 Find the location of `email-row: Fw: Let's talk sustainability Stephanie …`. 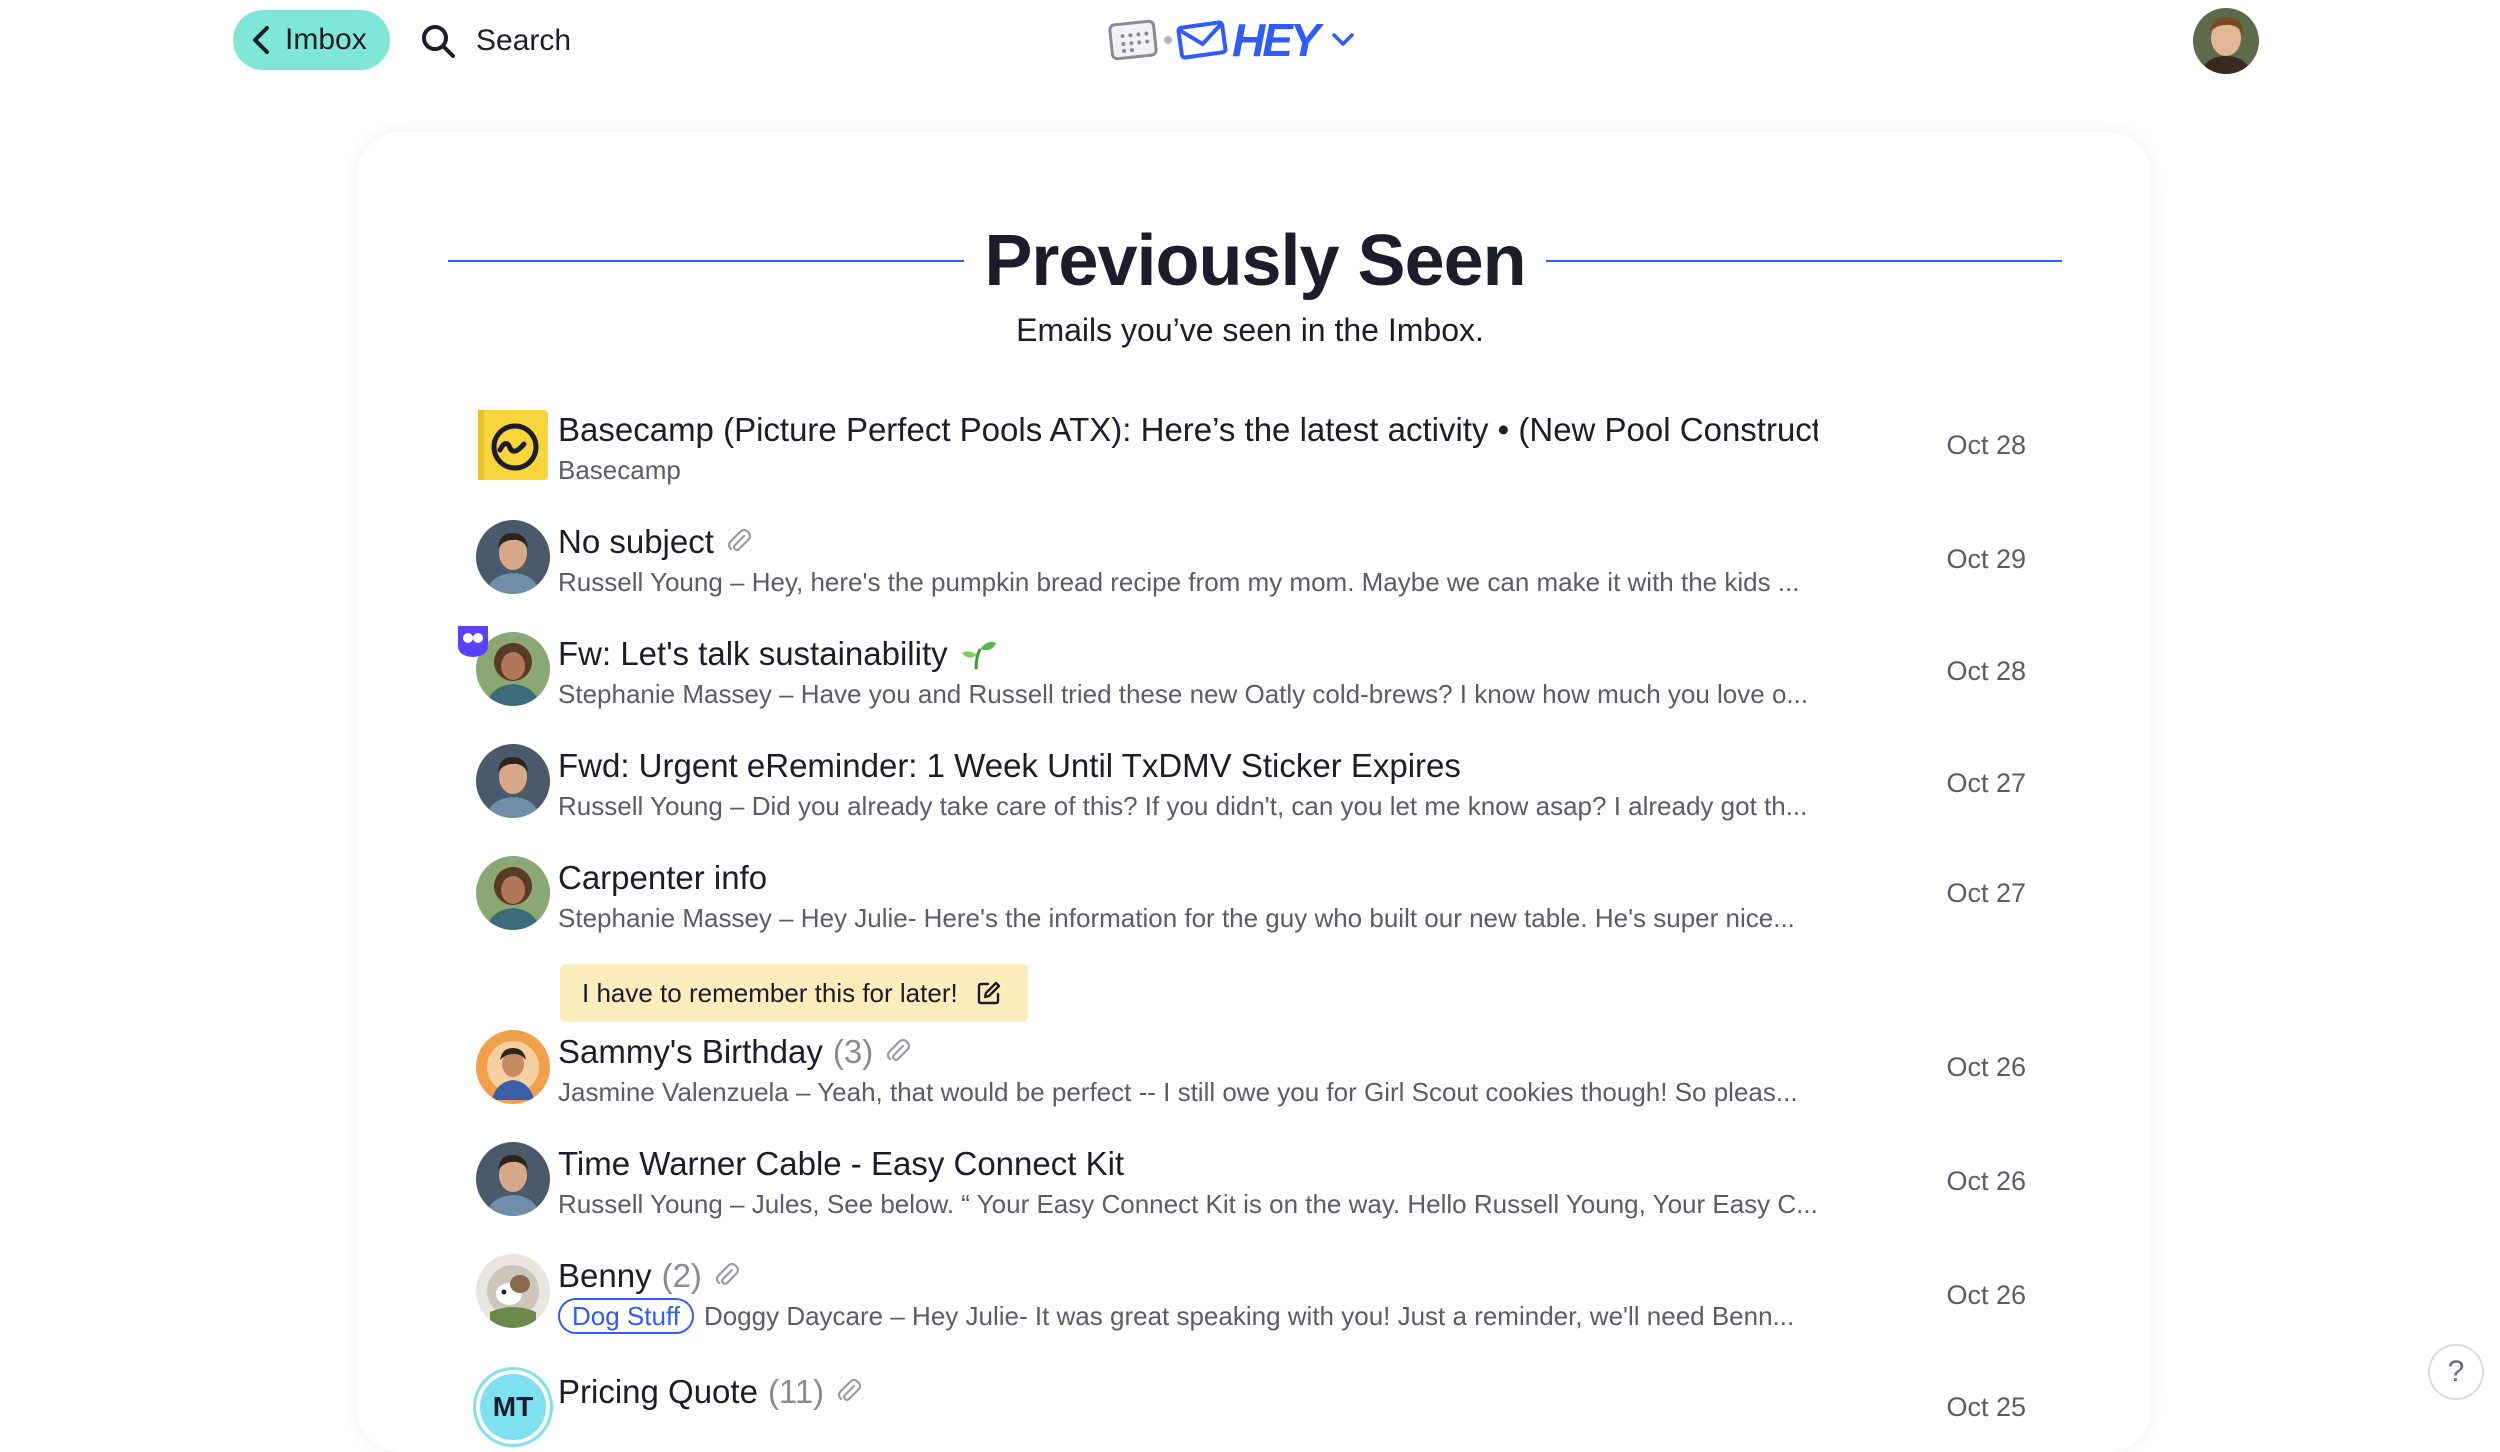

email-row: Fw: Let's talk sustainability Stephanie … is located at coordinates (1242, 669).